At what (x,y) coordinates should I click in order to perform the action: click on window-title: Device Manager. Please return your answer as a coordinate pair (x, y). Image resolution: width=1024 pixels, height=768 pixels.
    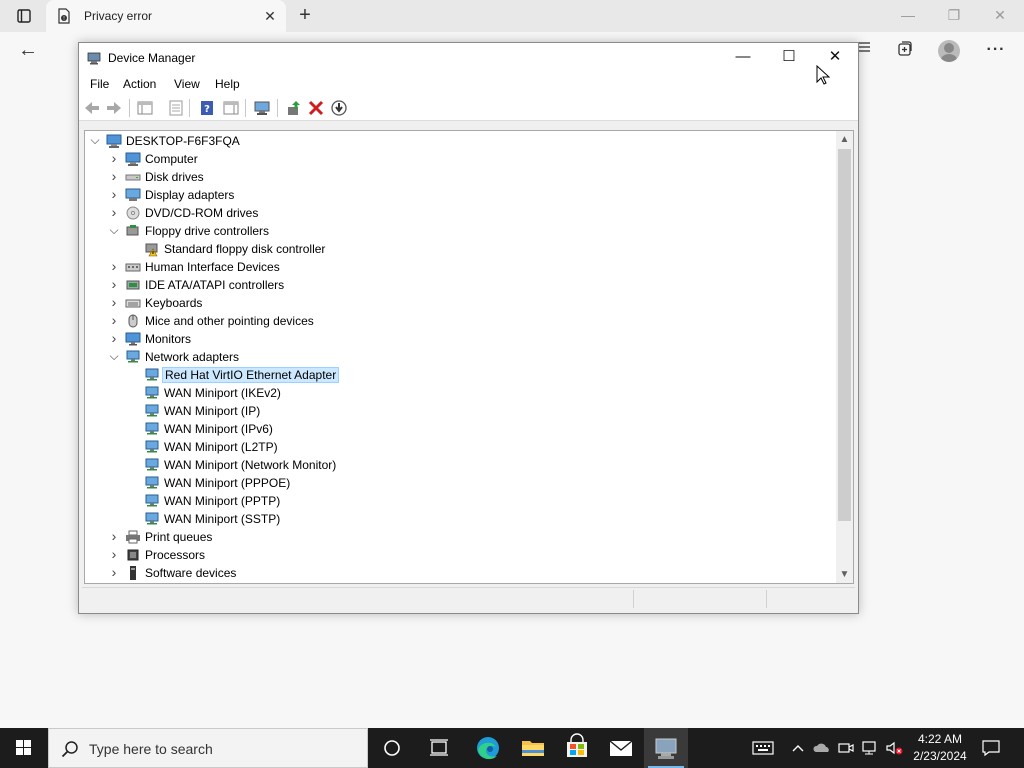
    Looking at the image, I should click on (152, 58).